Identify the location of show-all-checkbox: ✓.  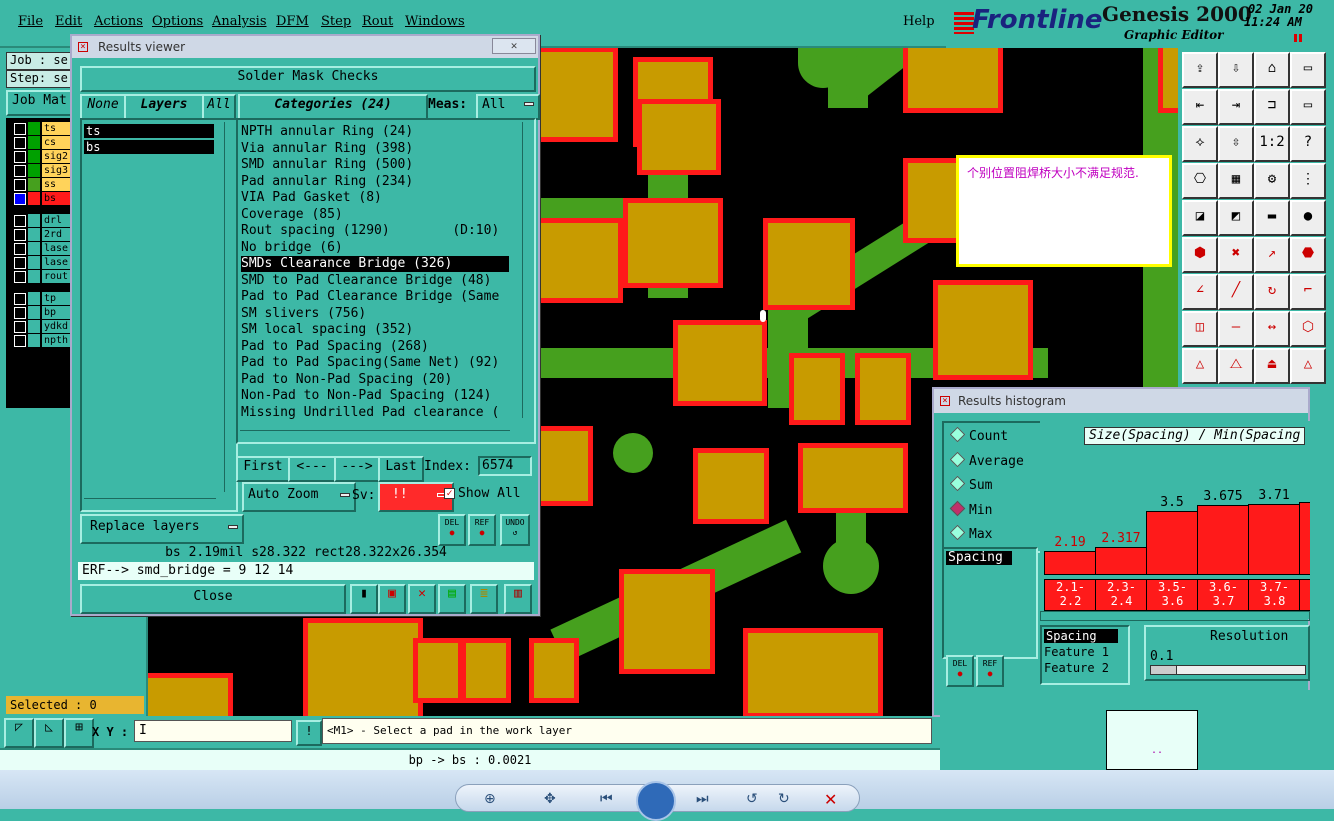
(449, 493).